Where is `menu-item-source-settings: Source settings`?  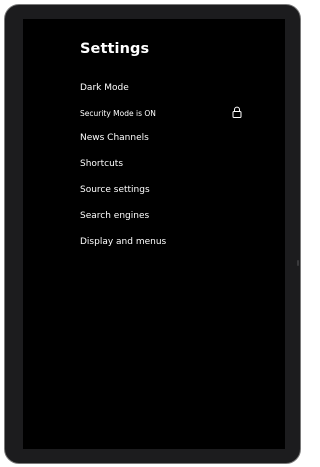
menu-item-source-settings: Source settings is located at coordinates (115, 190).